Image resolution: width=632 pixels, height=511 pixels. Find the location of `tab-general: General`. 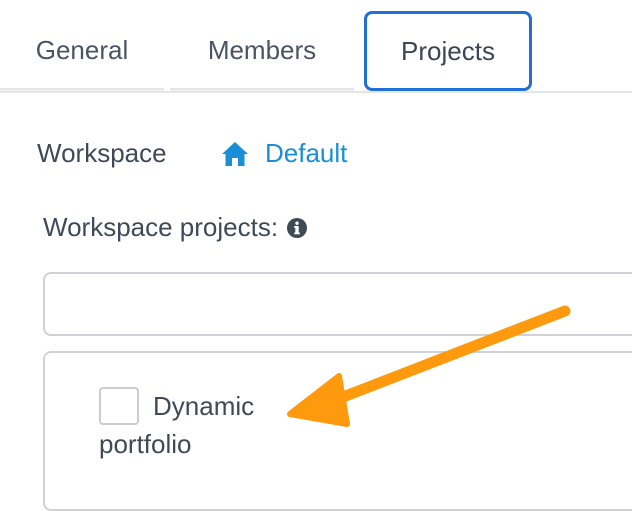

tab-general: General is located at coordinates (82, 51).